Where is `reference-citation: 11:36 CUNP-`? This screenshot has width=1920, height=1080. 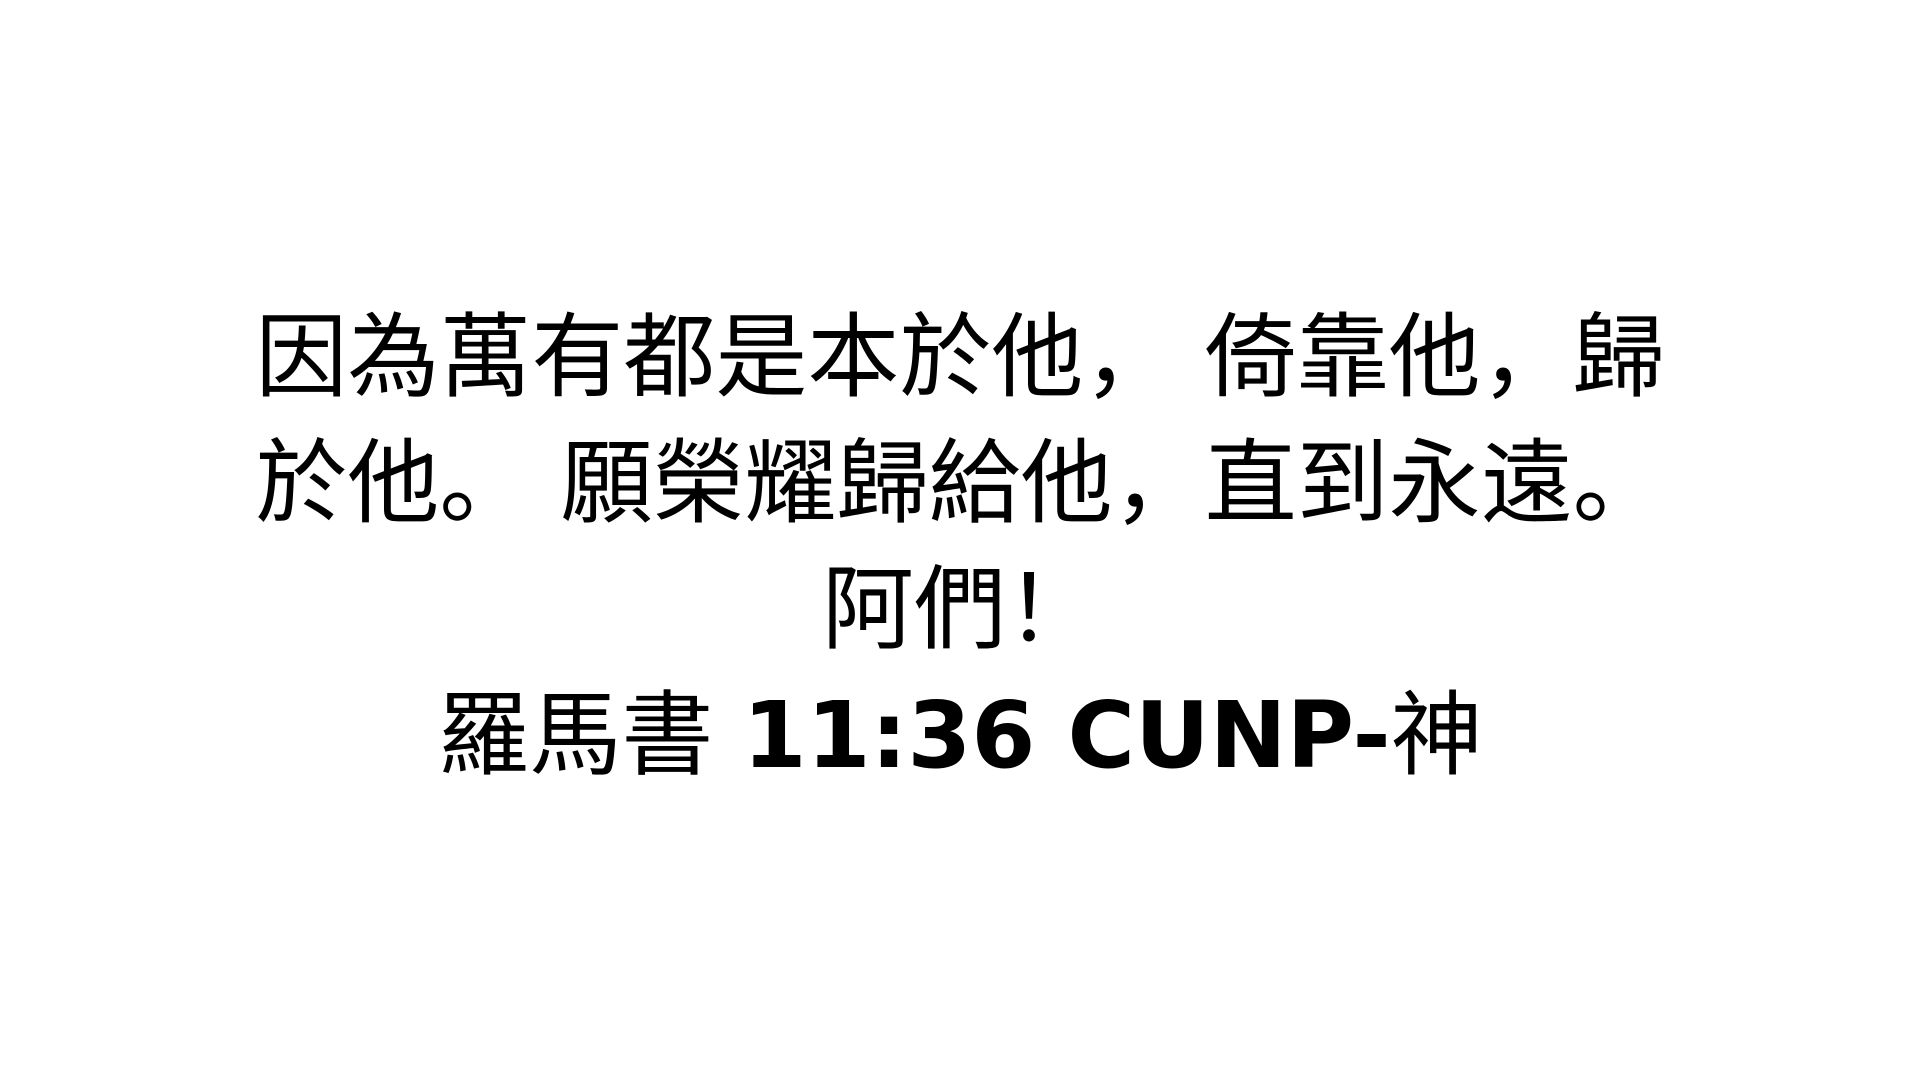
reference-citation: 11:36 CUNP- is located at coordinates (1066, 735).